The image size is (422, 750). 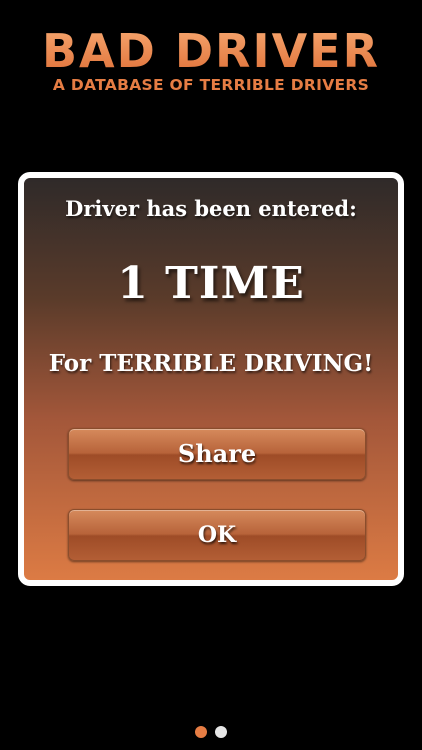 What do you see at coordinates (217, 454) in the screenshot?
I see `share-button: Share` at bounding box center [217, 454].